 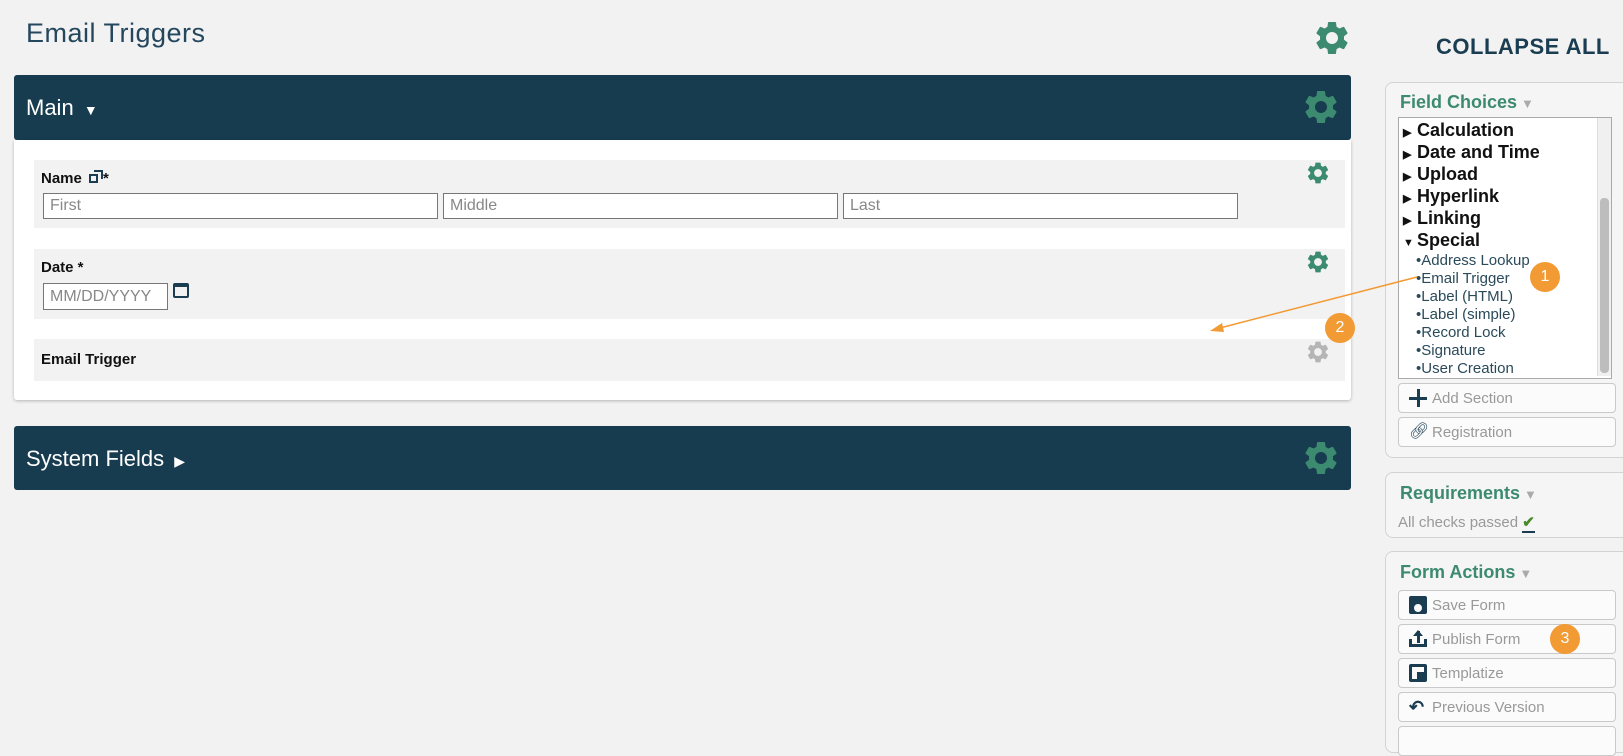 What do you see at coordinates (96, 177) in the screenshot?
I see `copy-icon` at bounding box center [96, 177].